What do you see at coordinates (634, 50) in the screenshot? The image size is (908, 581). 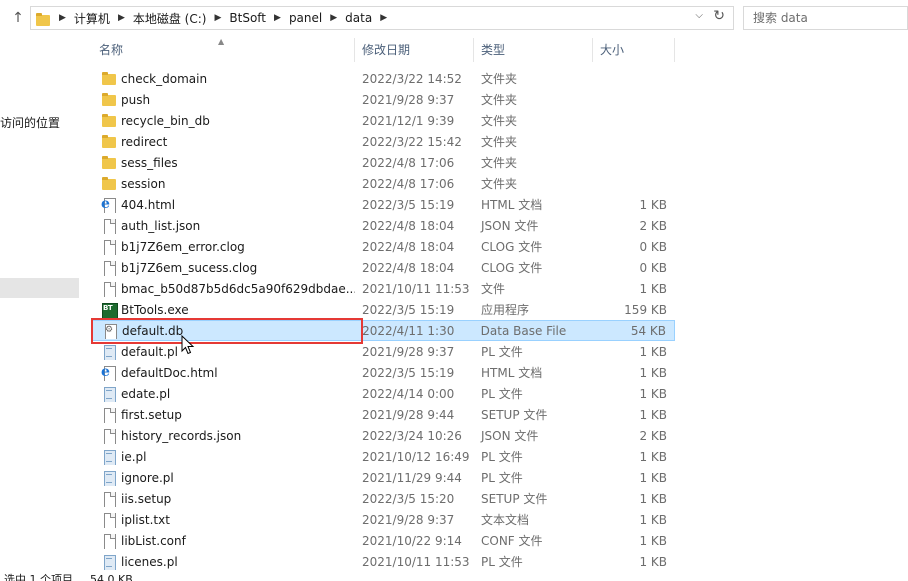 I see `column-header-size: 大小` at bounding box center [634, 50].